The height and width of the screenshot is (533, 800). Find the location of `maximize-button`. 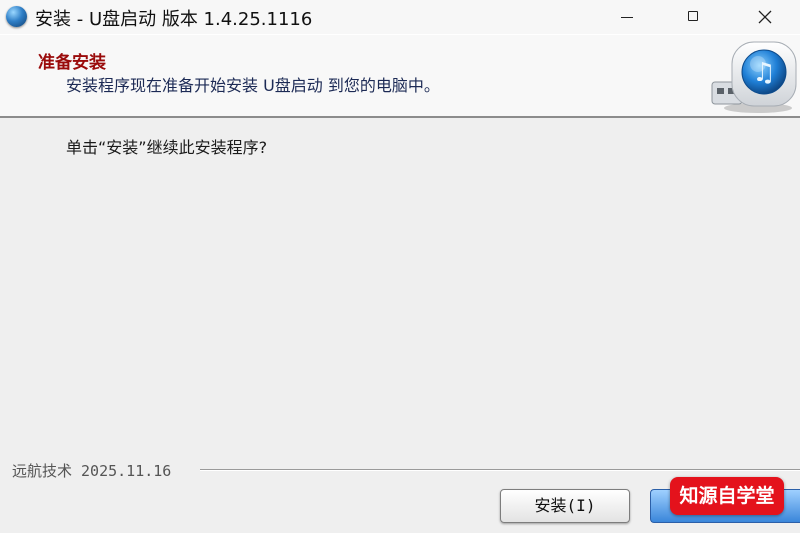

maximize-button is located at coordinates (694, 17).